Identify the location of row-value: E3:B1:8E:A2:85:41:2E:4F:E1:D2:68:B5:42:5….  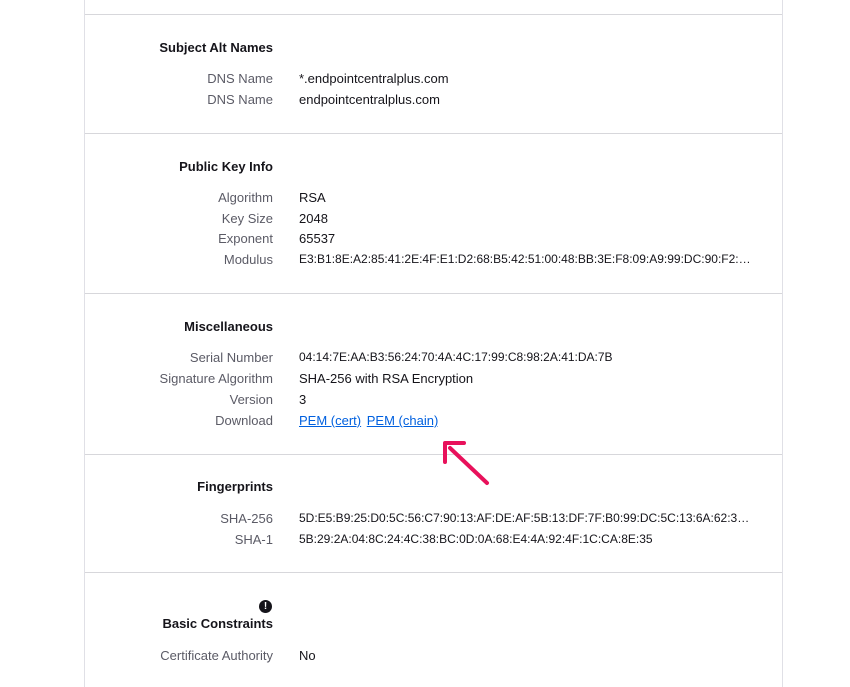
(527, 259).